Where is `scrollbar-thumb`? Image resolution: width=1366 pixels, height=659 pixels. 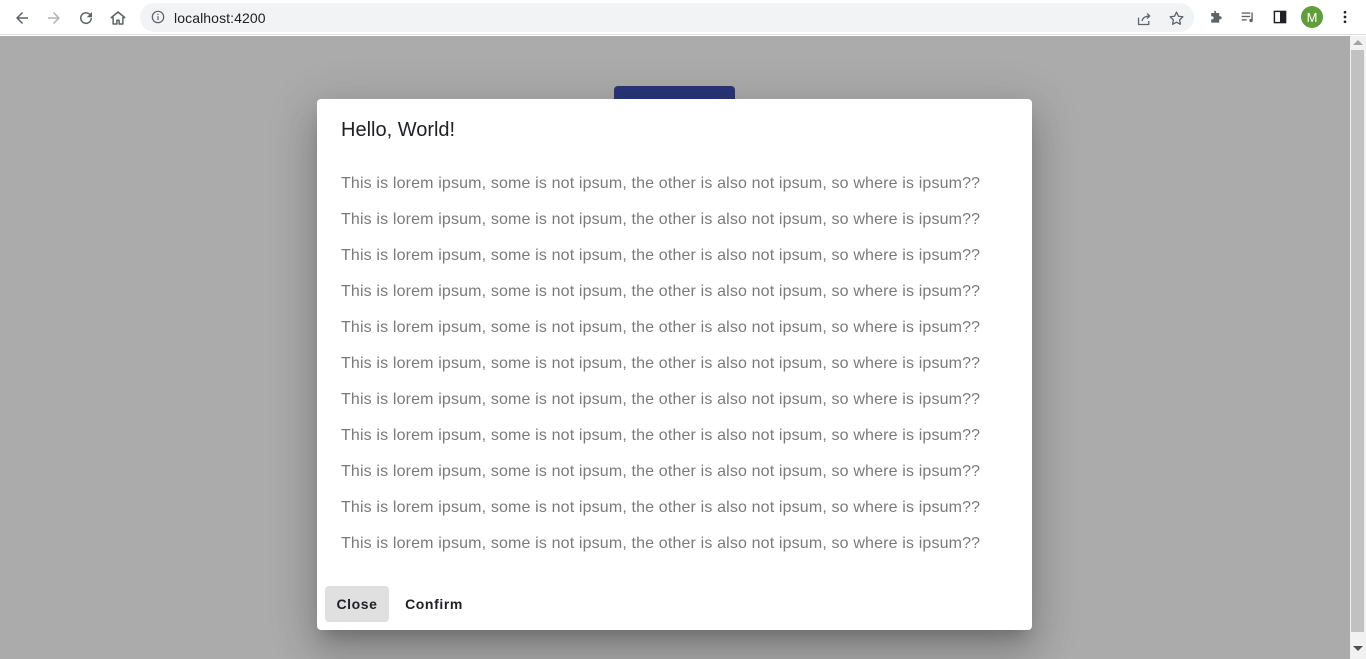 scrollbar-thumb is located at coordinates (1357, 341).